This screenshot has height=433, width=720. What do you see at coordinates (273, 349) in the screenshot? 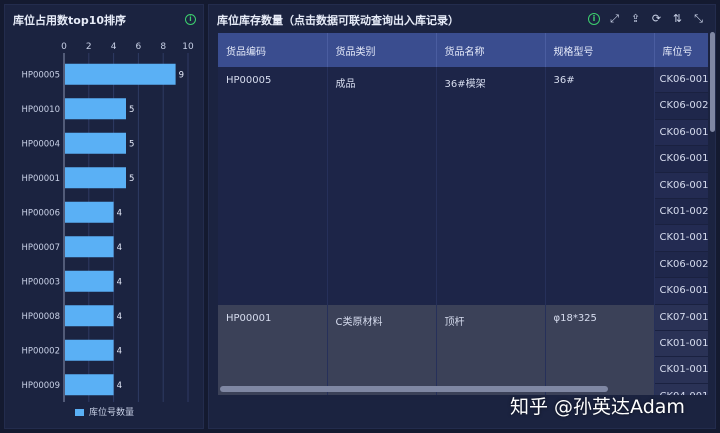
I see `cell-code: HP00001` at bounding box center [273, 349].